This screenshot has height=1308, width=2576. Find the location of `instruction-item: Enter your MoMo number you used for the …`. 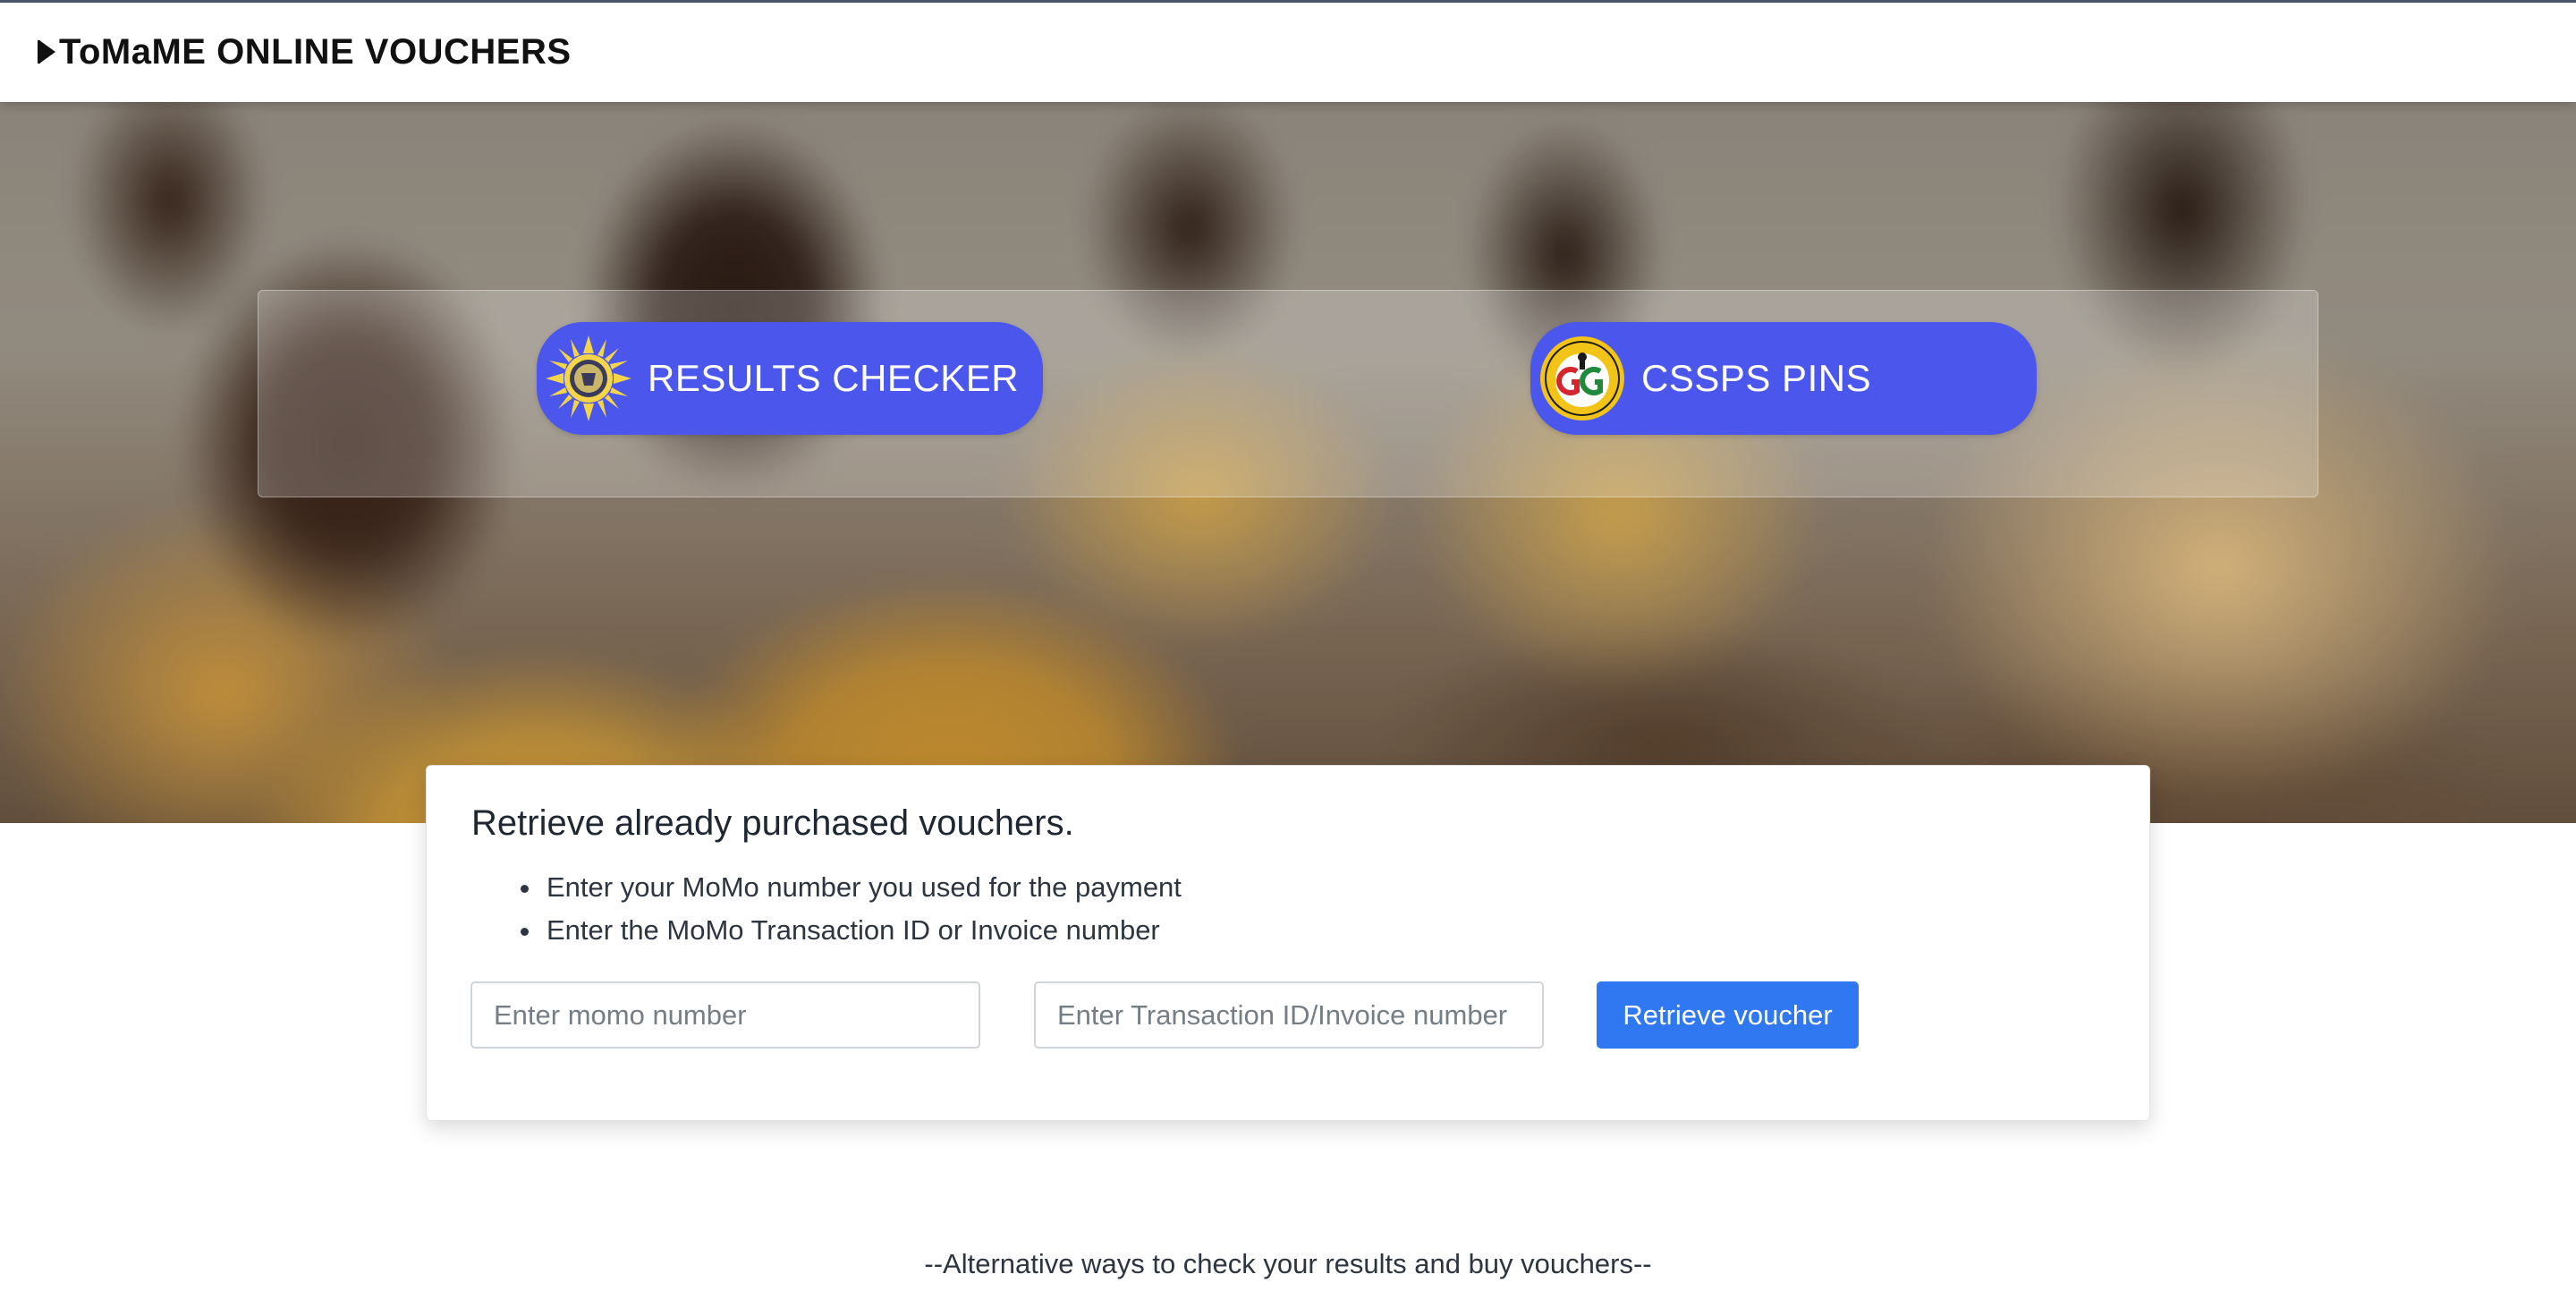

instruction-item: Enter your MoMo number you used for the … is located at coordinates (862, 887).